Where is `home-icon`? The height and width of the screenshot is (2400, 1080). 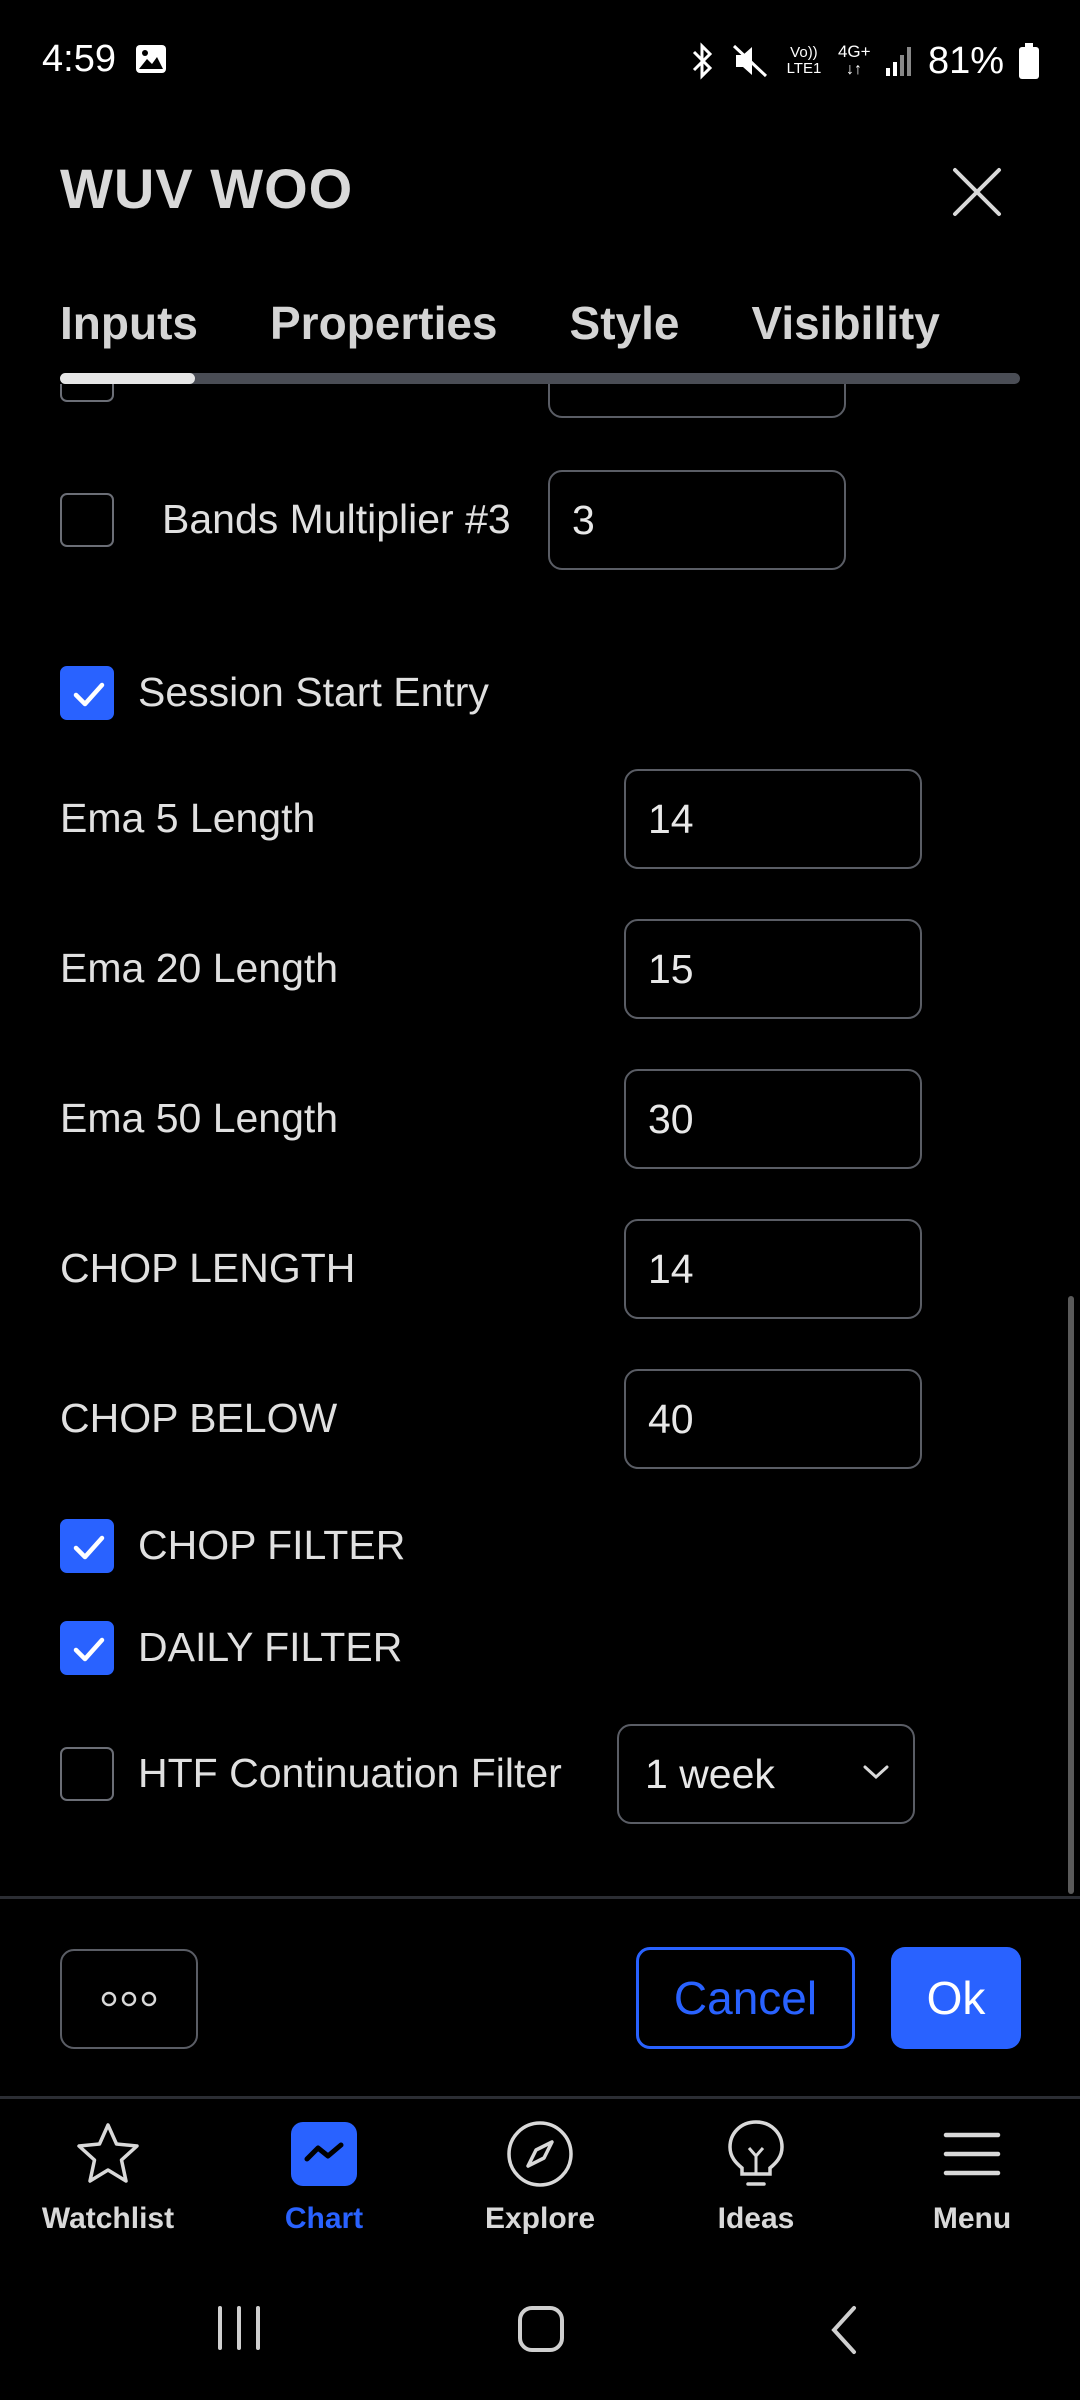 home-icon is located at coordinates (541, 2329).